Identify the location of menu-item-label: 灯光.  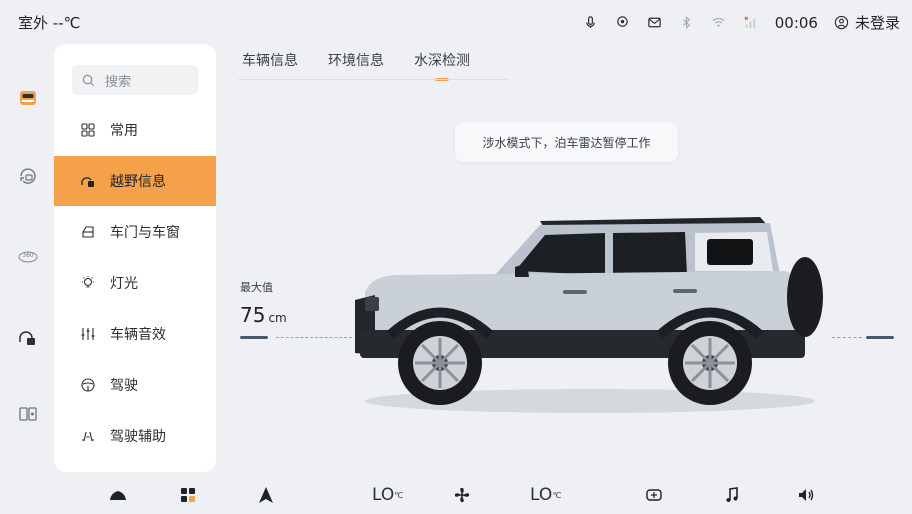
(124, 284).